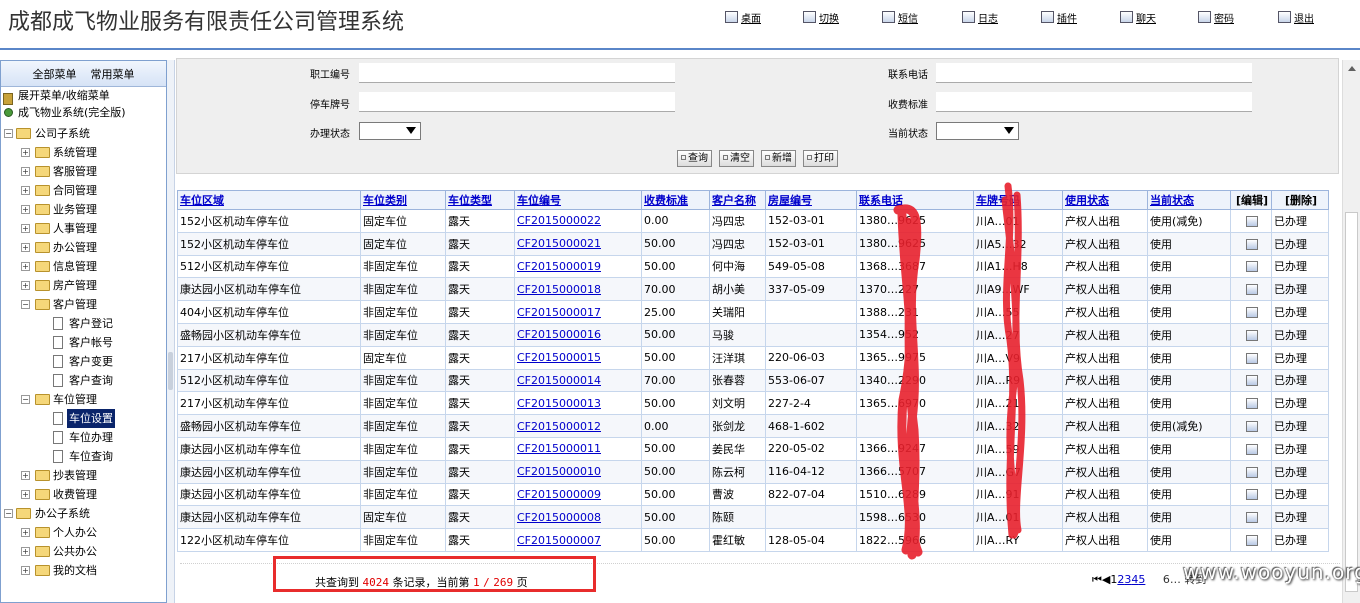 This screenshot has height=603, width=1360. I want to click on handle-status-select, so click(390, 131).